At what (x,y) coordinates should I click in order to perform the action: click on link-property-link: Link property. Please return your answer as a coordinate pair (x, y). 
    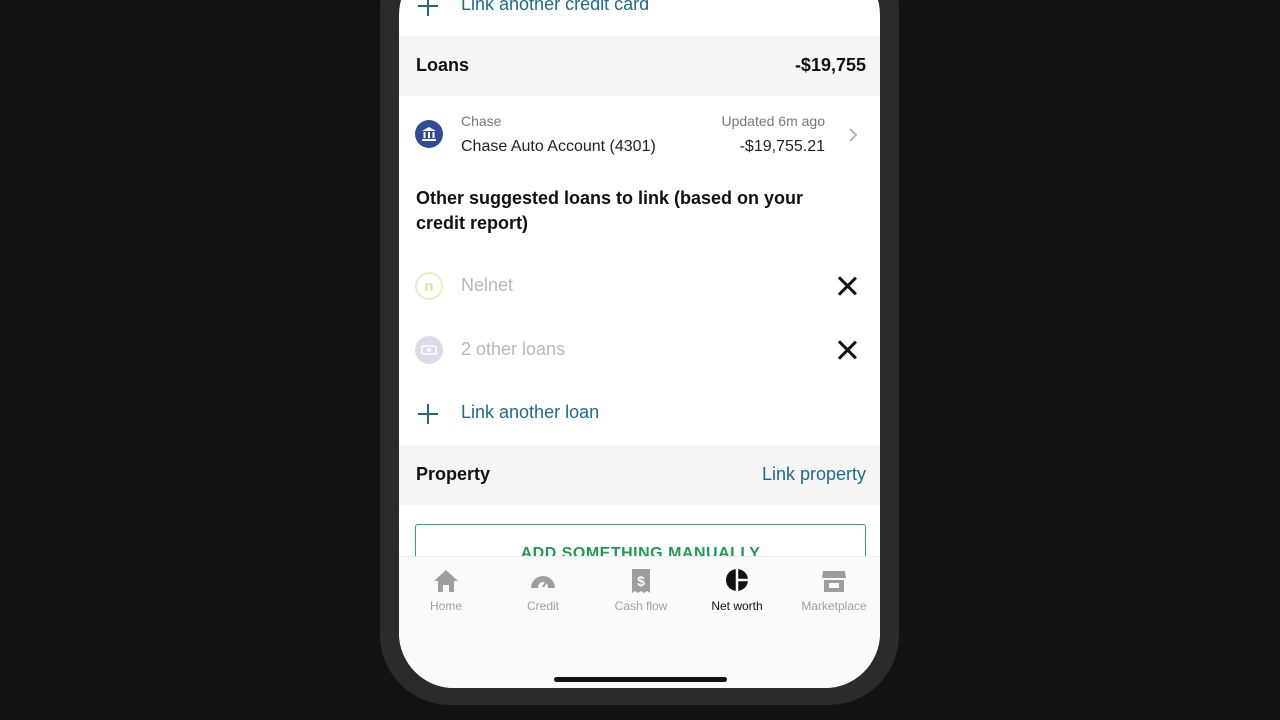
    Looking at the image, I should click on (814, 474).